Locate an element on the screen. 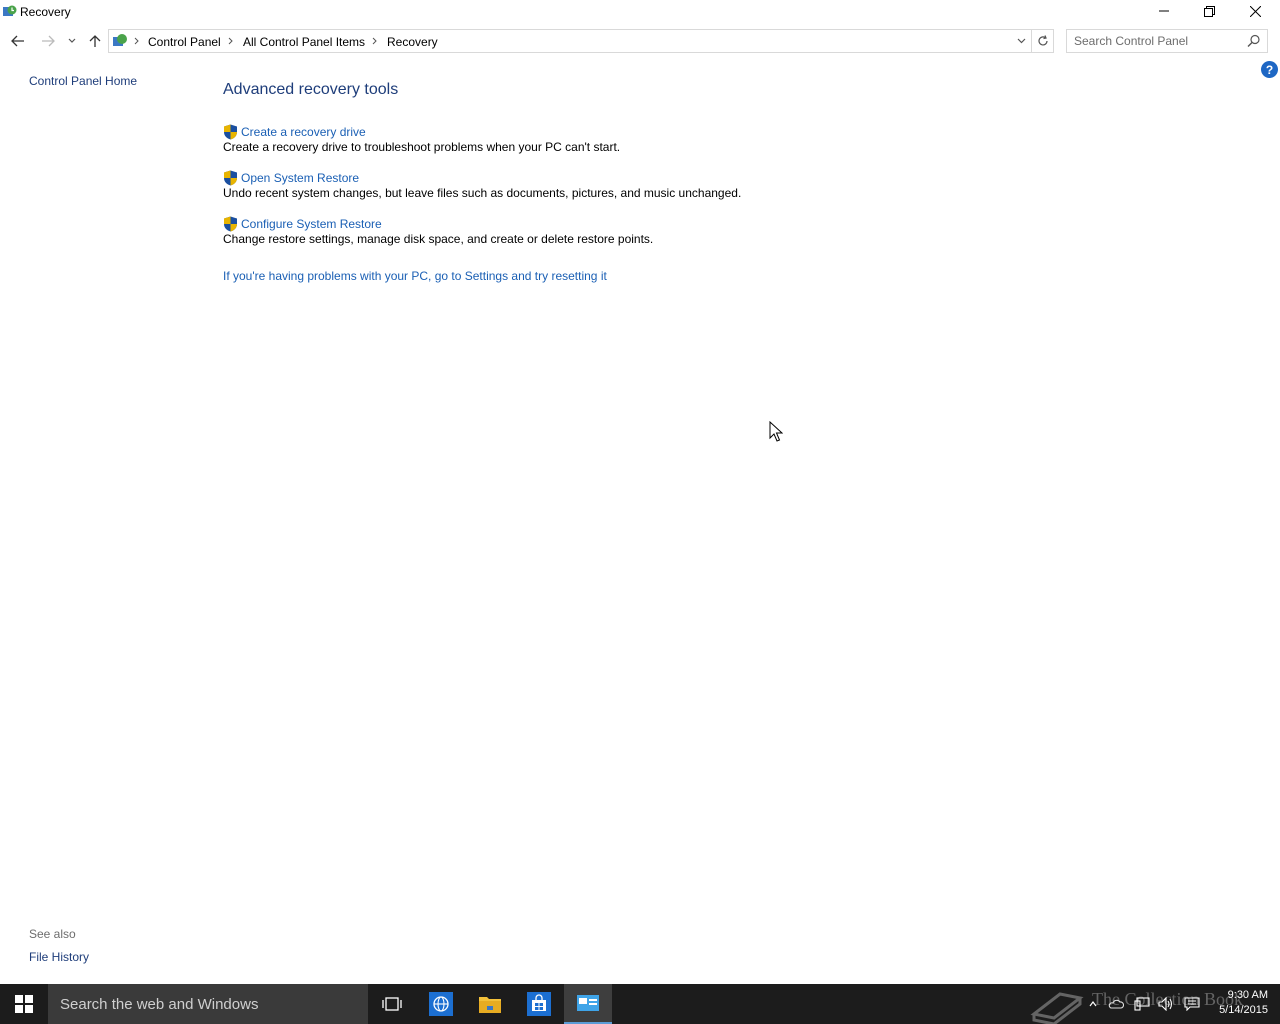 The image size is (1280, 1024). forward-arrow-icon is located at coordinates (48, 41).